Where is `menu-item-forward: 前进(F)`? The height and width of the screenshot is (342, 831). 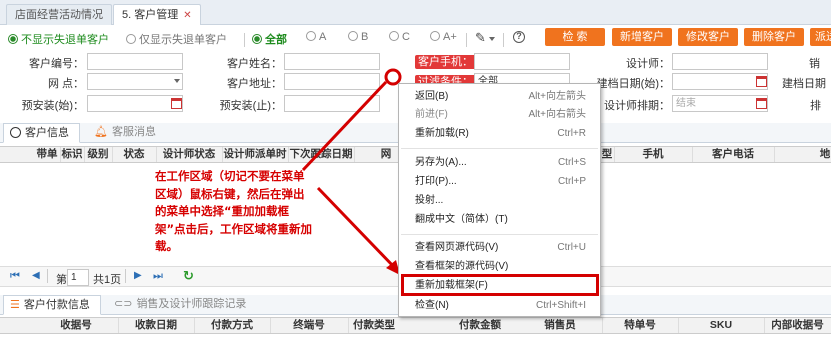 menu-item-forward: 前进(F) is located at coordinates (431, 115).